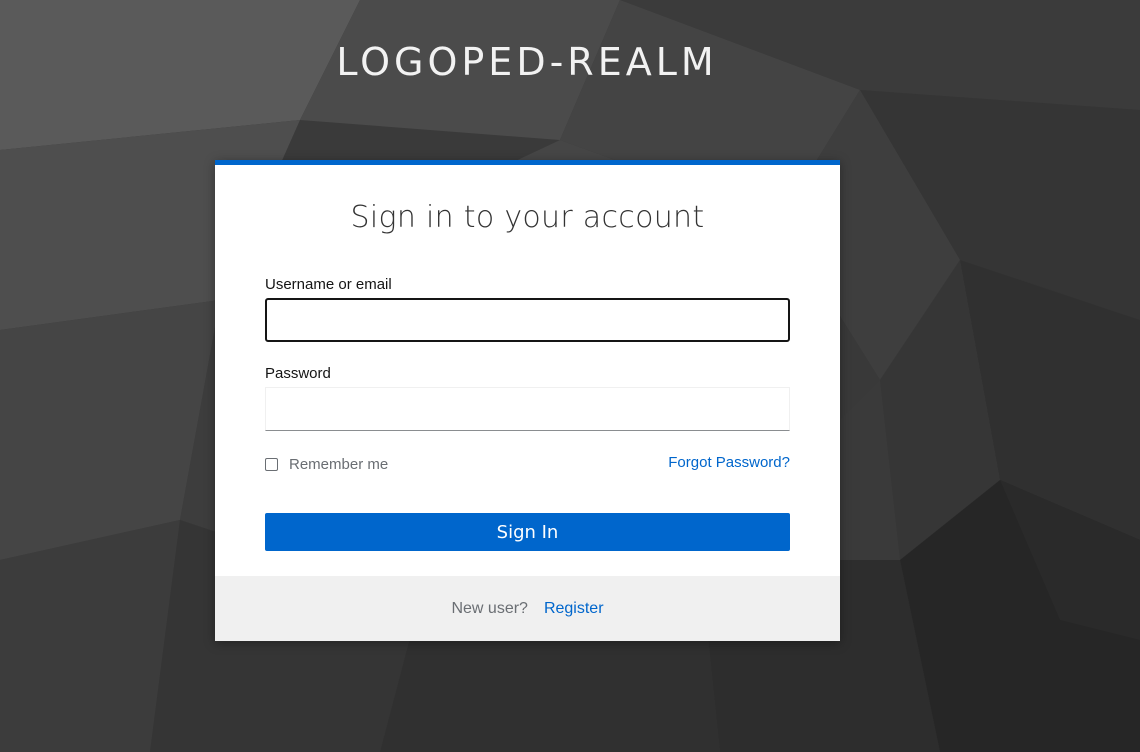 The height and width of the screenshot is (752, 1140). Describe the element at coordinates (527, 409) in the screenshot. I see `password-input` at that location.